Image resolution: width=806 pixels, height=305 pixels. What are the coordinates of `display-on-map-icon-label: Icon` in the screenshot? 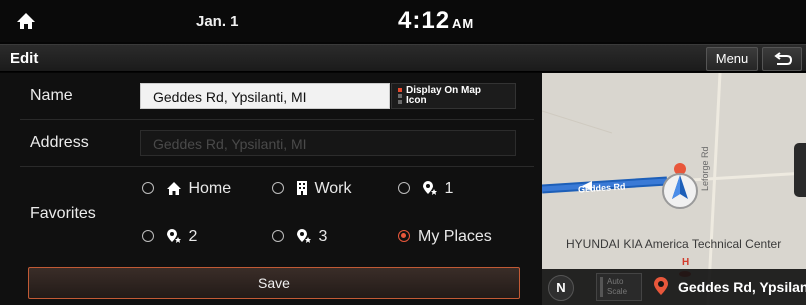 It's located at (416, 100).